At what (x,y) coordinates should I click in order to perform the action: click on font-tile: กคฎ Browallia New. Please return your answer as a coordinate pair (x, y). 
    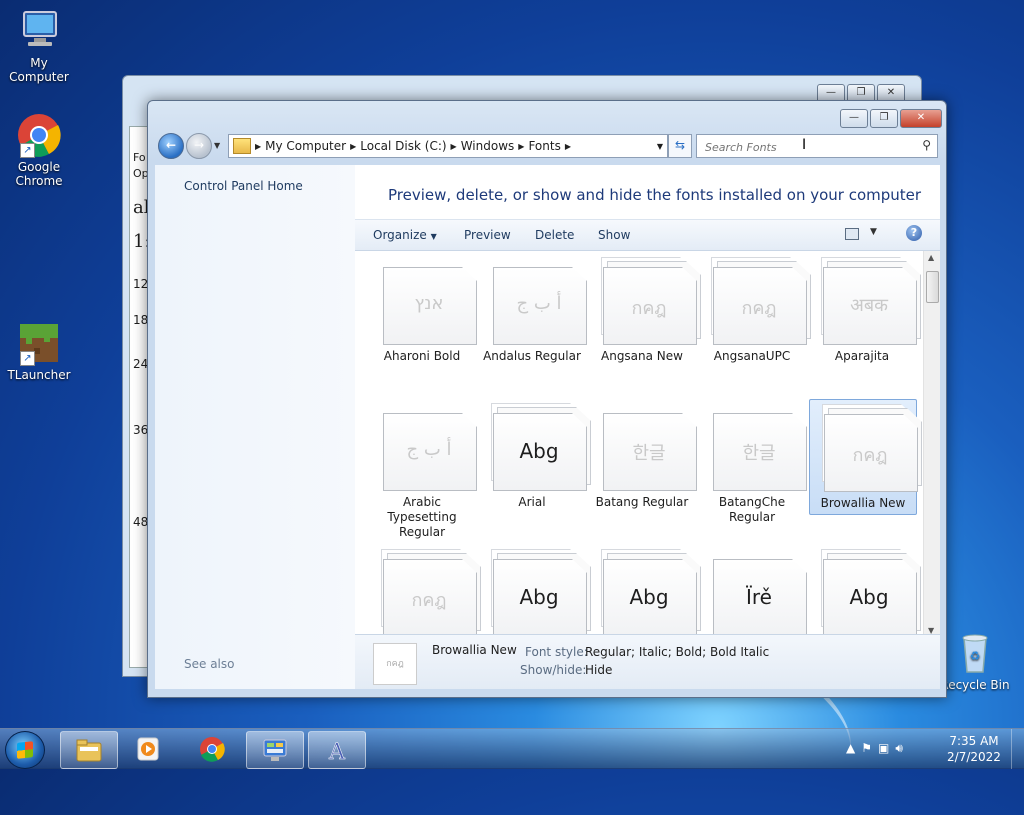
    Looking at the image, I should click on (865, 457).